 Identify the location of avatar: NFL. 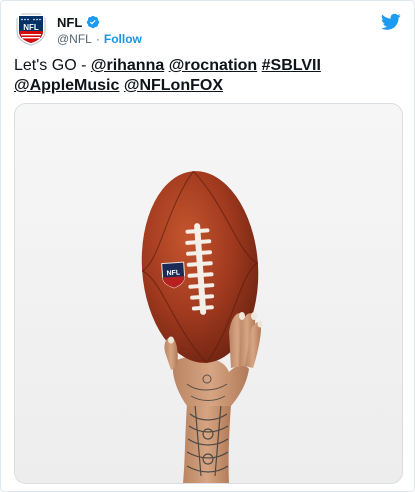
(31, 29).